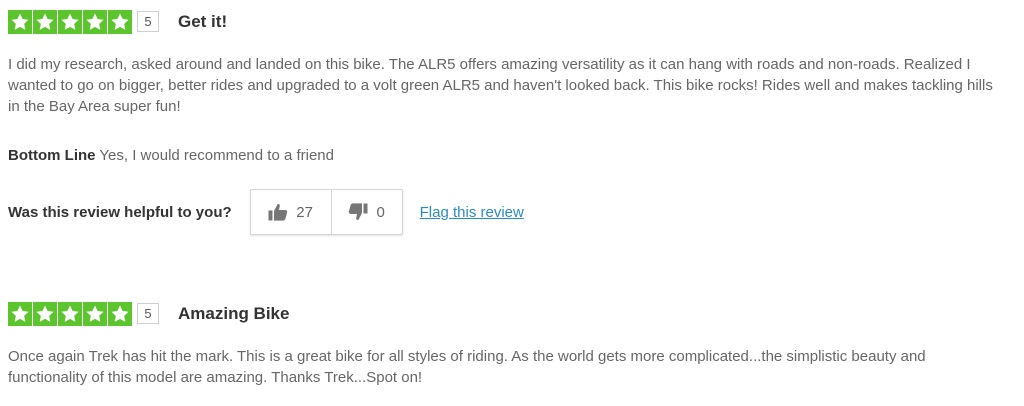 This screenshot has width=1024, height=406. I want to click on helpful-no-button: 0, so click(366, 212).